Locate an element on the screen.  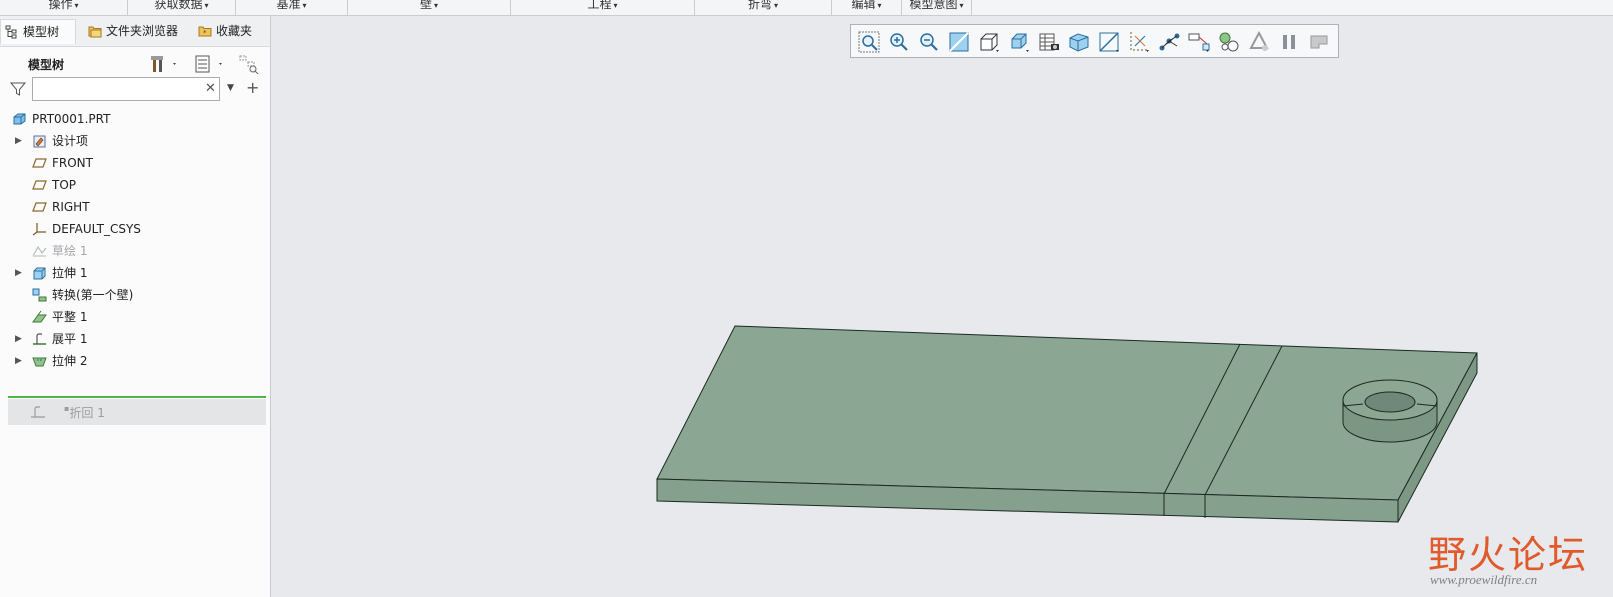
extrude-icon is located at coordinates (39, 273).